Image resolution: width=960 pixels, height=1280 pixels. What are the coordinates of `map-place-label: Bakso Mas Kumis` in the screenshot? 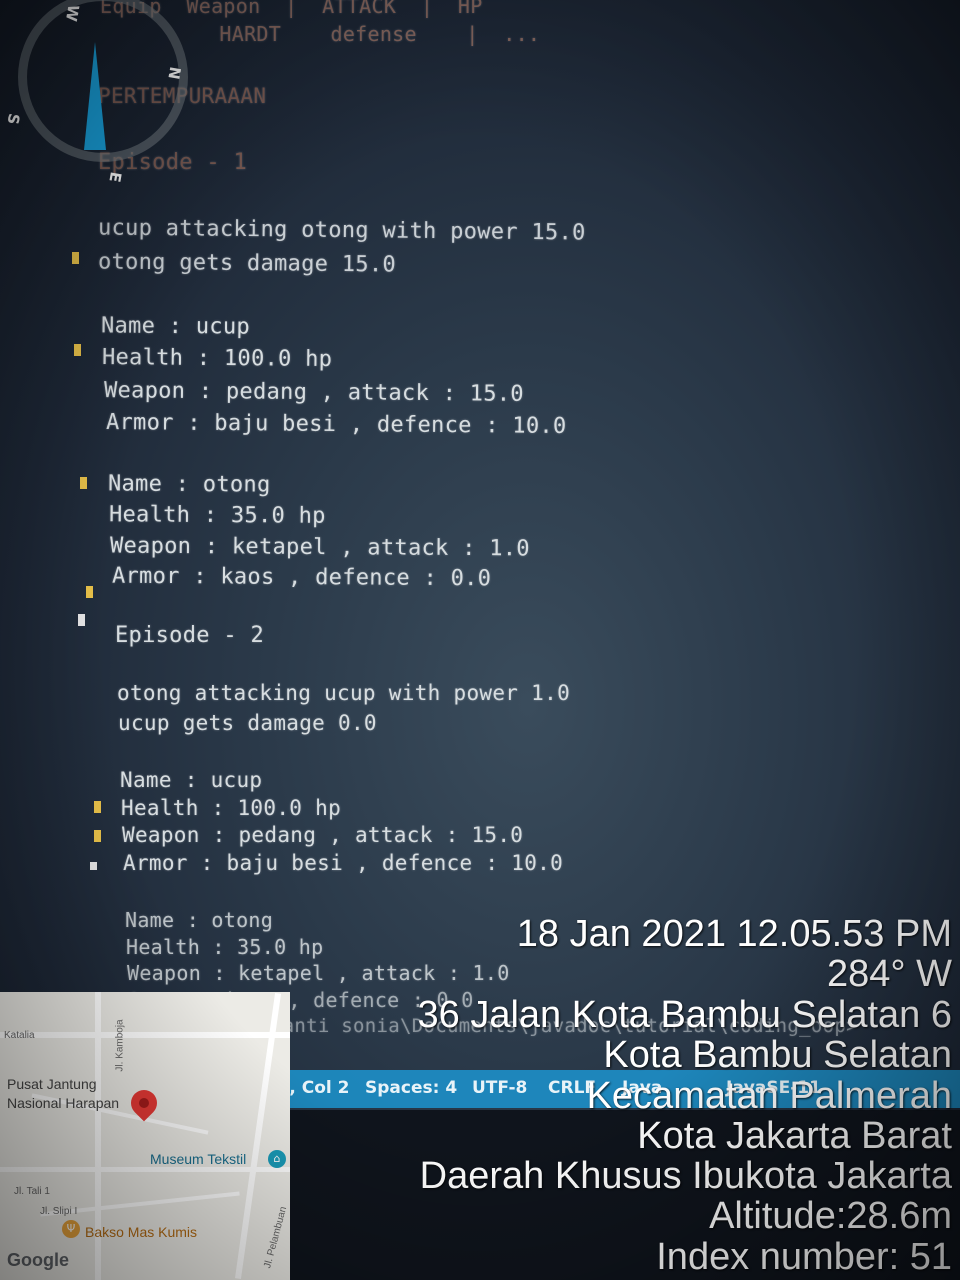 It's located at (141, 1232).